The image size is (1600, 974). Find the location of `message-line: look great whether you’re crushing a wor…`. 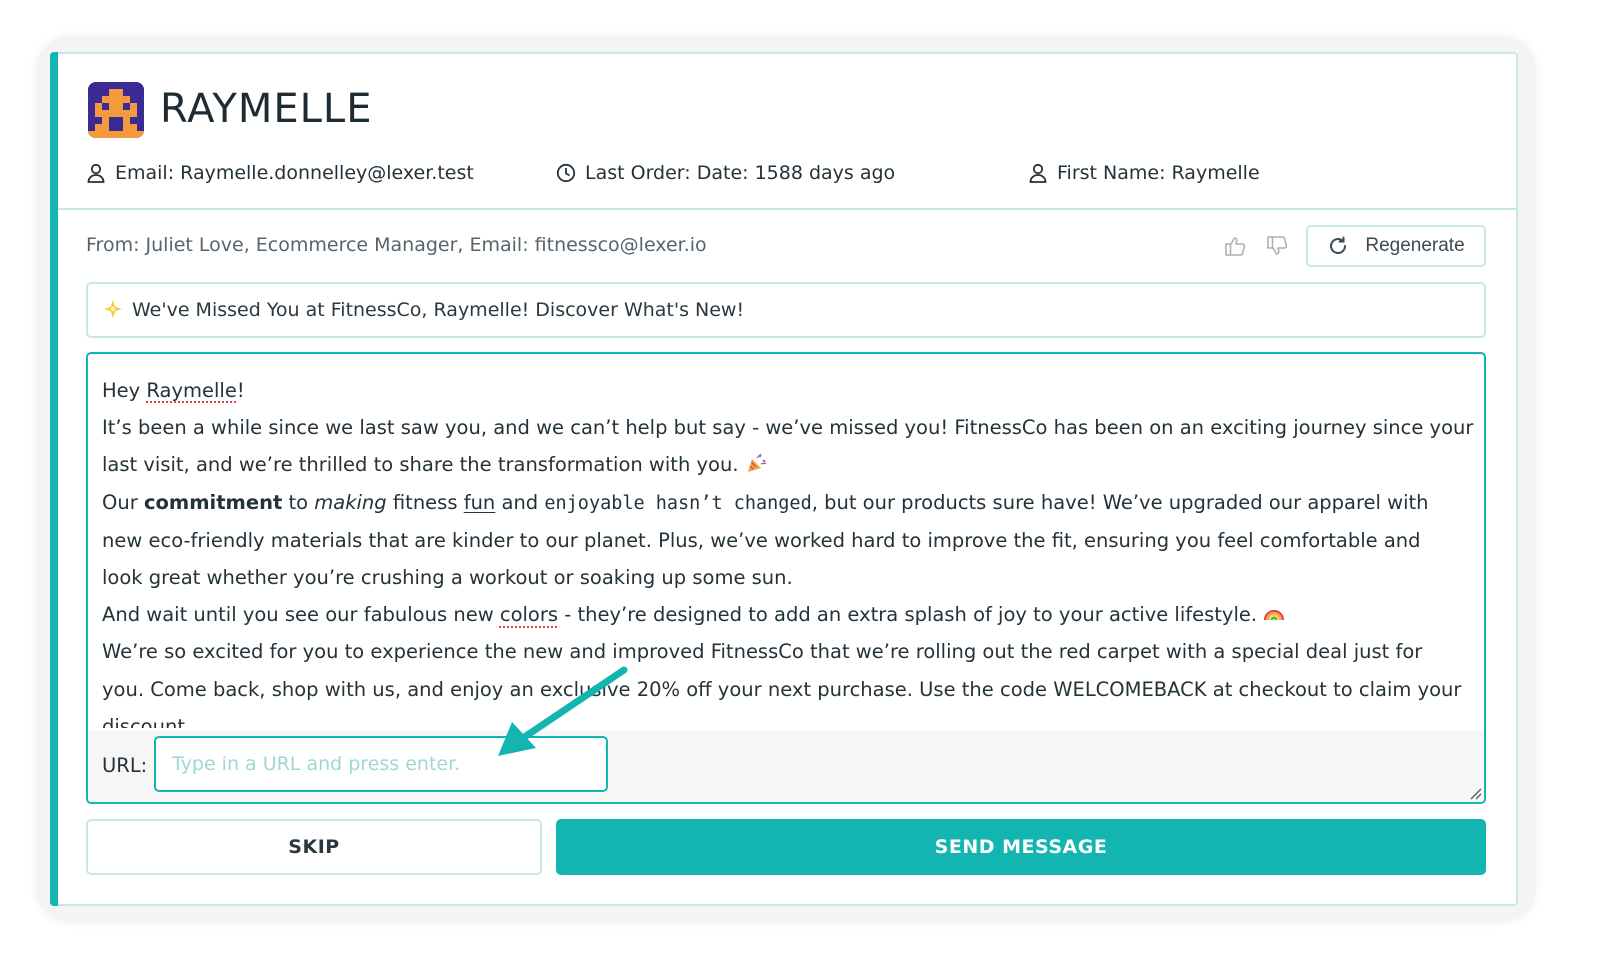

message-line: look great whether you’re crushing a wor… is located at coordinates (447, 578).